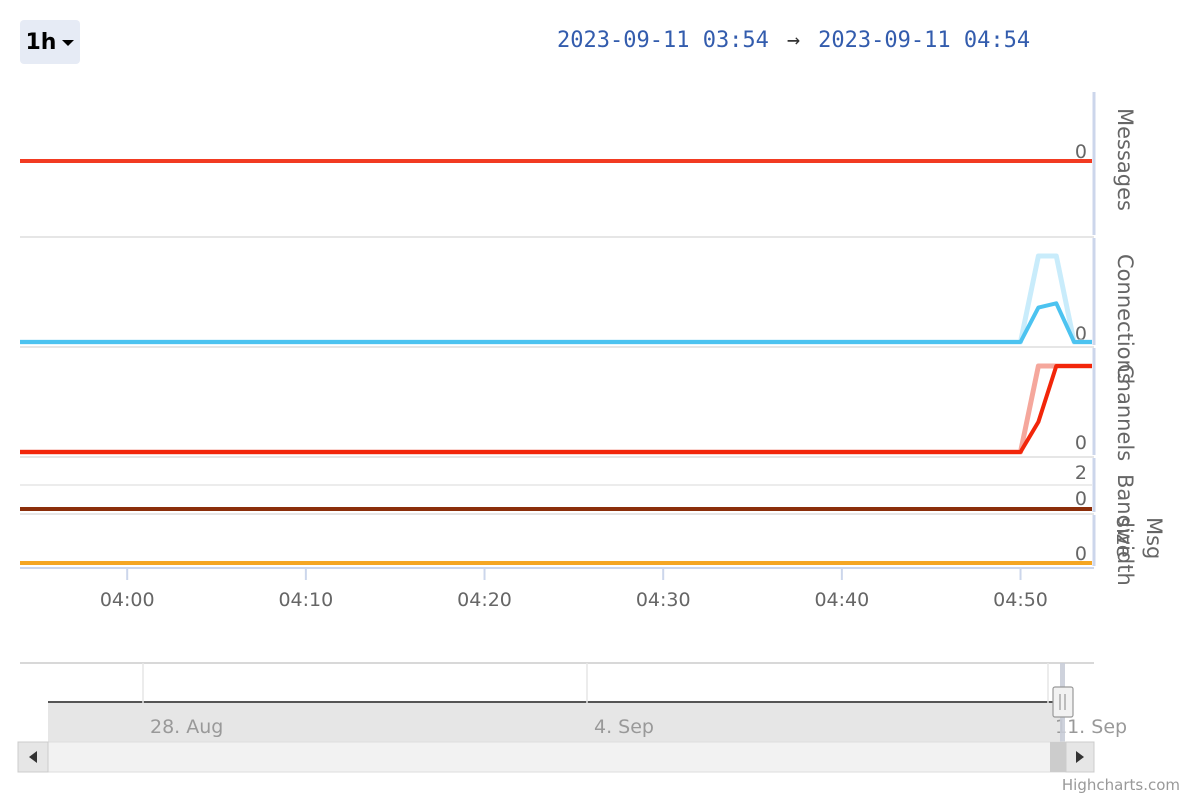 Image resolution: width=1200 pixels, height=800 pixels. What do you see at coordinates (593, 539) in the screenshot?
I see `pane-5: 0 Msgsize` at bounding box center [593, 539].